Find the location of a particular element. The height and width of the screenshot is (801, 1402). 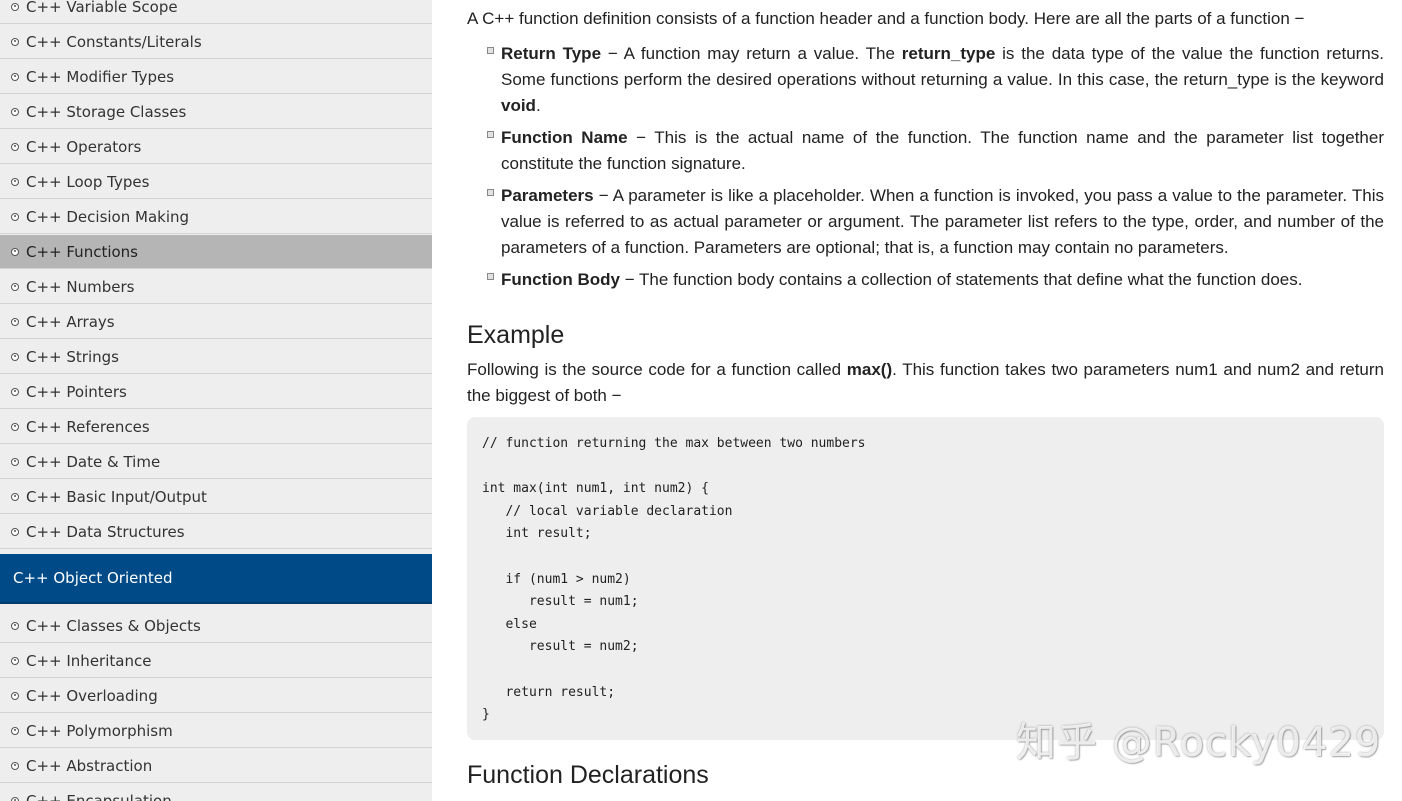

sidebar-item-label: C++ Storage Classes is located at coordinates (106, 112).